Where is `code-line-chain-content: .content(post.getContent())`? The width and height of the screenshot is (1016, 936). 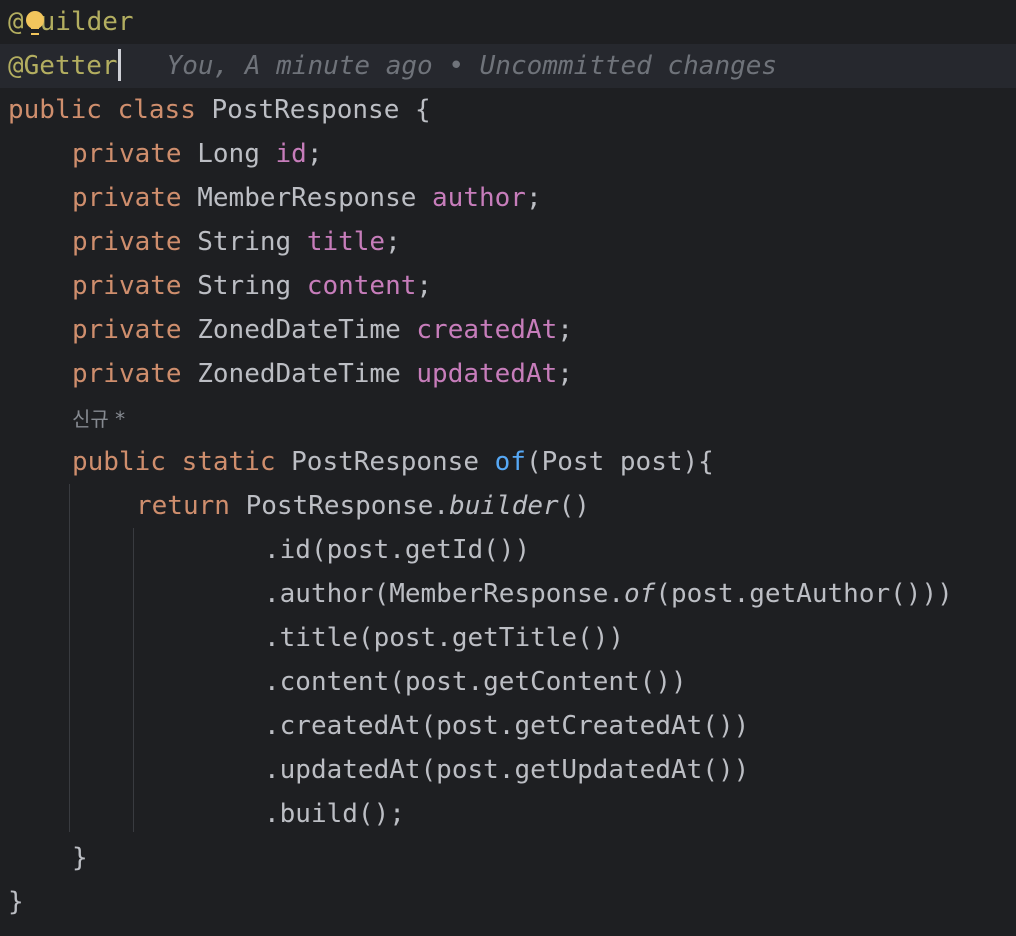 code-line-chain-content: .content(post.getContent()) is located at coordinates (508, 682).